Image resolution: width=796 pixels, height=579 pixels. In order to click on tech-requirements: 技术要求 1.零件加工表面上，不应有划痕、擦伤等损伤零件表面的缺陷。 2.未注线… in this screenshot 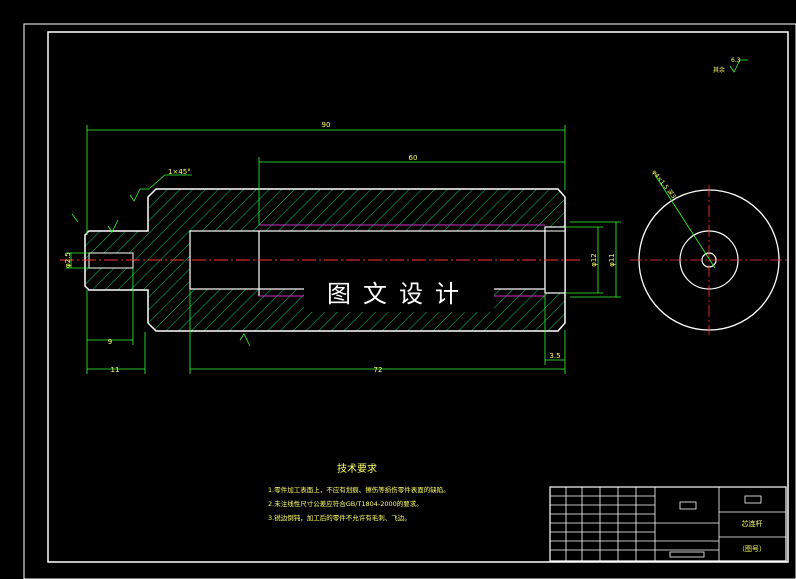, I will do `click(359, 492)`.